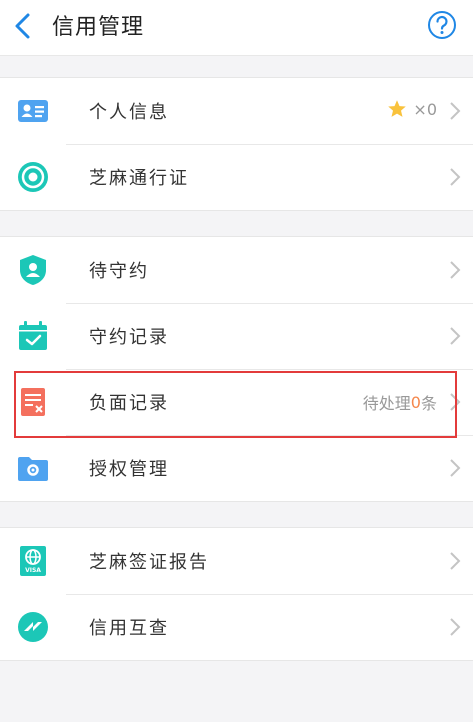  I want to click on row-label: 待守约, so click(119, 271).